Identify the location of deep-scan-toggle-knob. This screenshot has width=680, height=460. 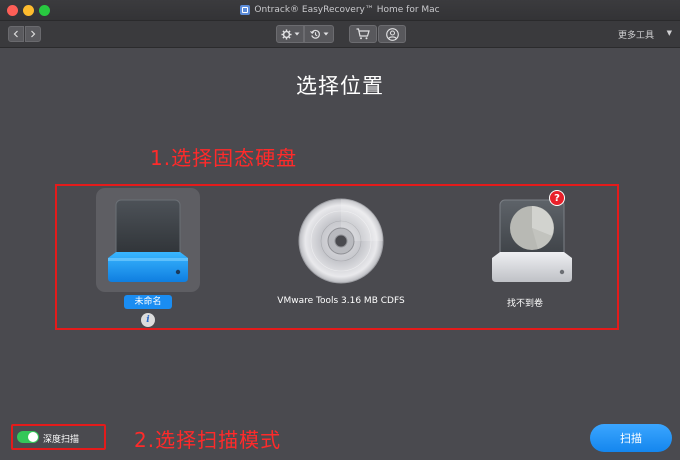
(33, 437).